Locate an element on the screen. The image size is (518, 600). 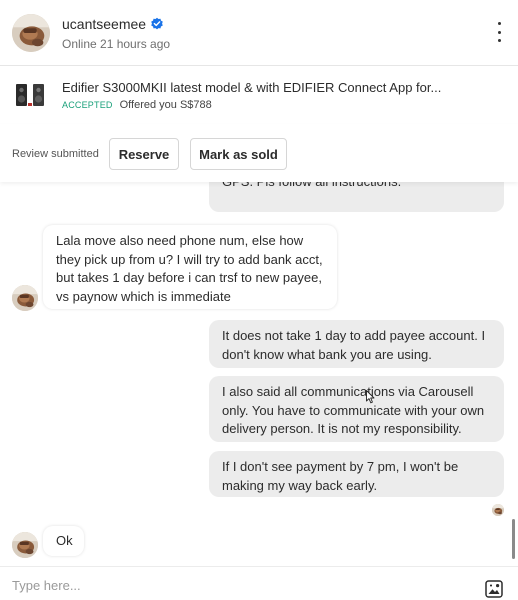
speaker-thumbnail is located at coordinates (31, 95).